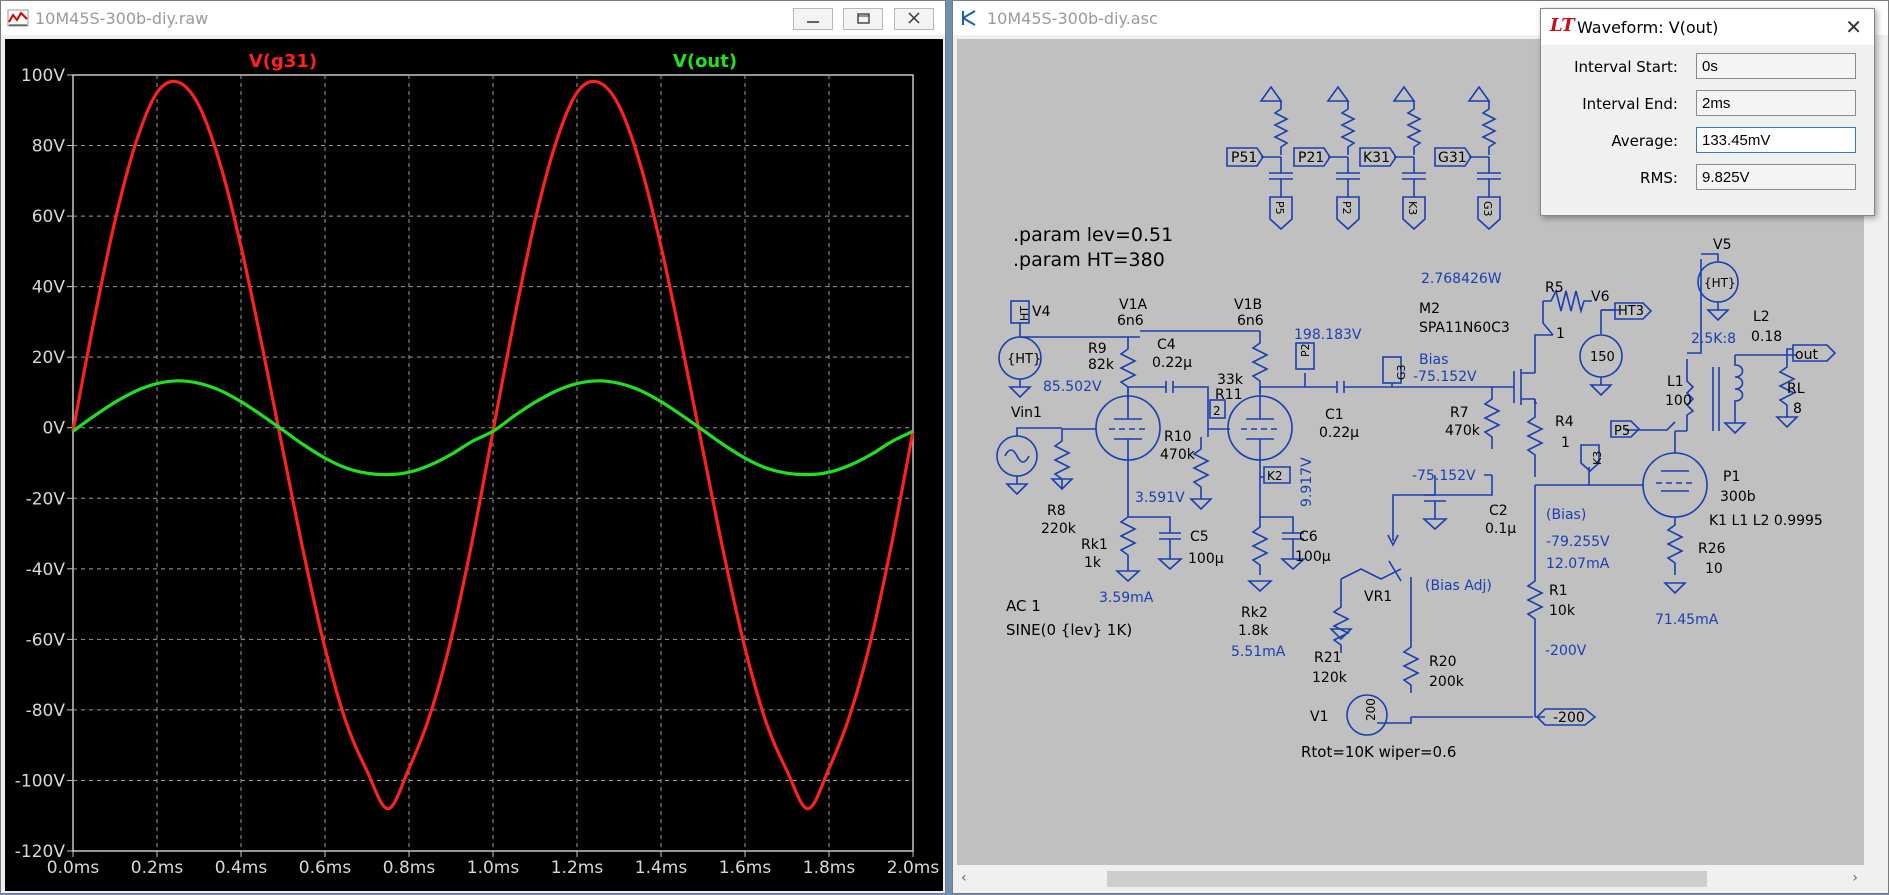  Describe the element at coordinates (1461, 279) in the screenshot. I see `ann-power: 2.768426W` at that location.